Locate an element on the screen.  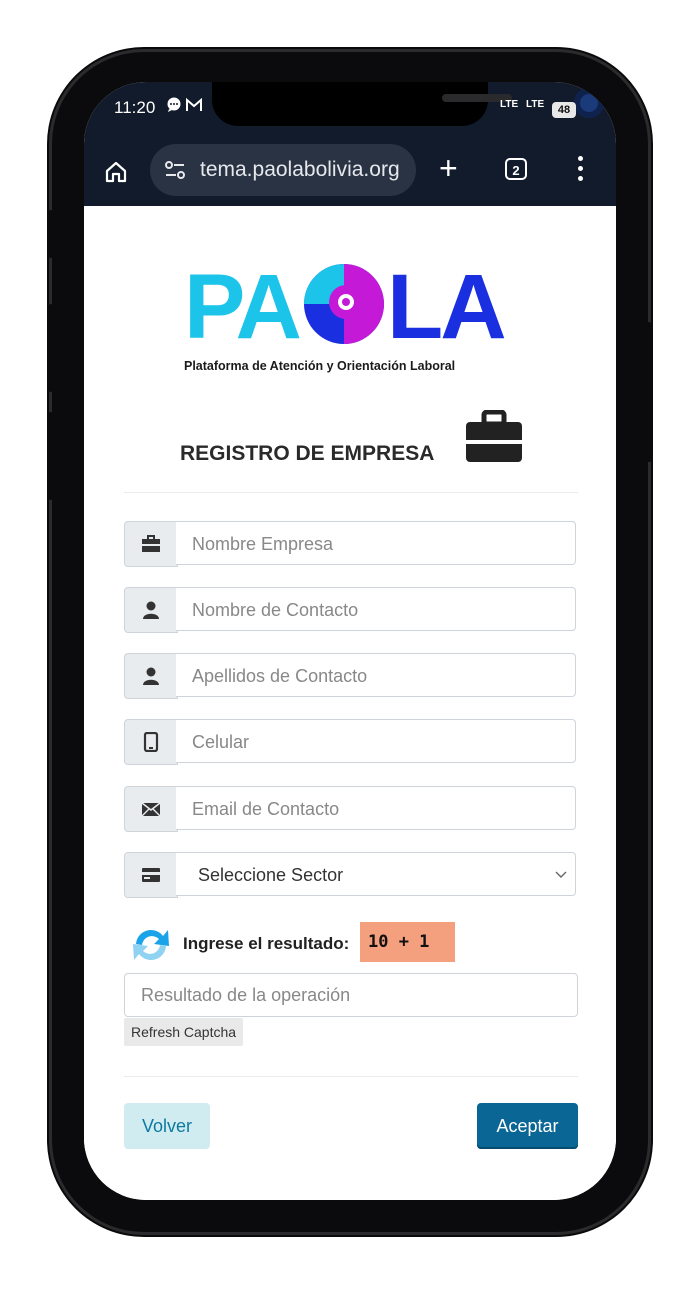
volume-up-button is located at coordinates (51, 348).